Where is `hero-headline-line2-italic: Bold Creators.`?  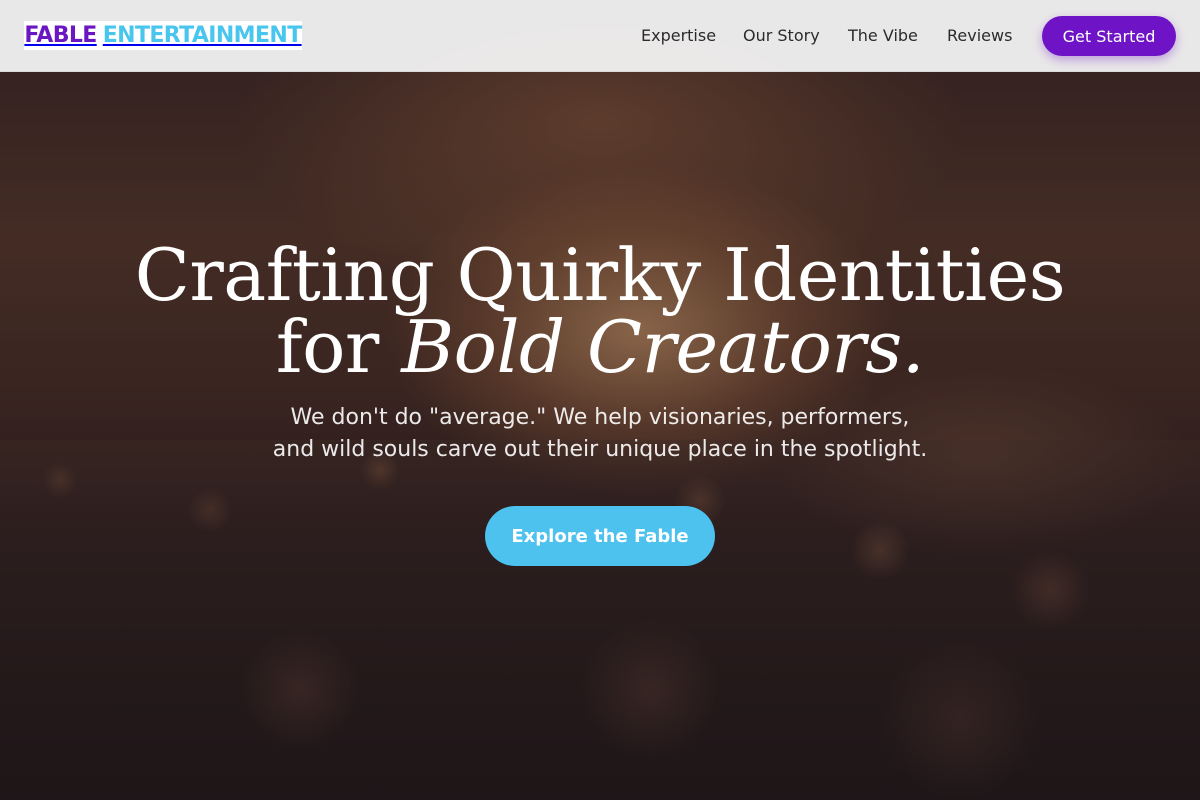
hero-headline-line2-italic: Bold Creators. is located at coordinates (663, 347).